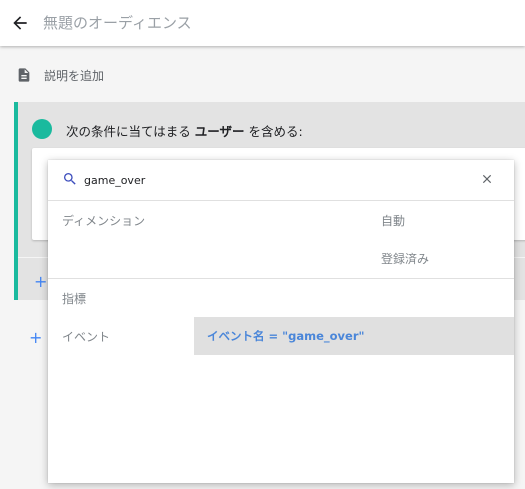  I want to click on search-icon, so click(70, 179).